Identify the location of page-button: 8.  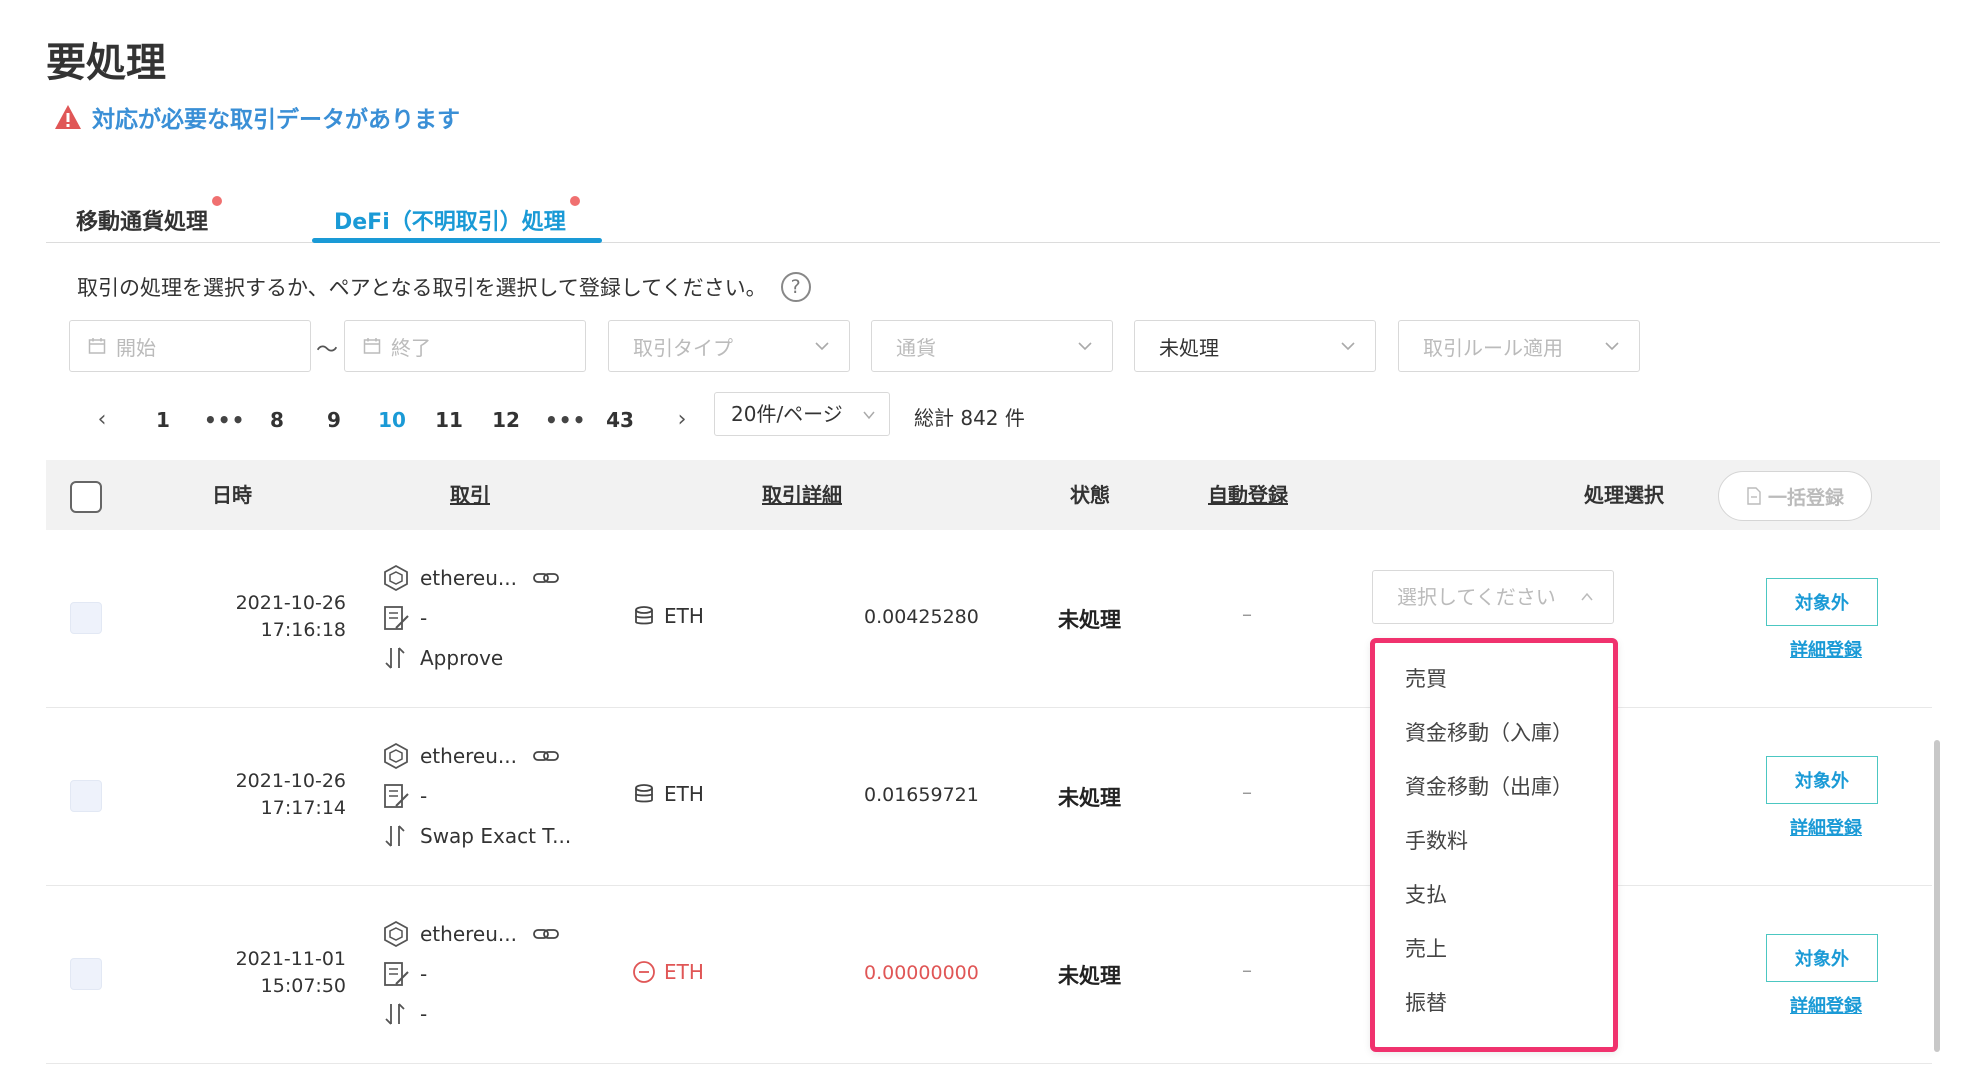
(277, 420).